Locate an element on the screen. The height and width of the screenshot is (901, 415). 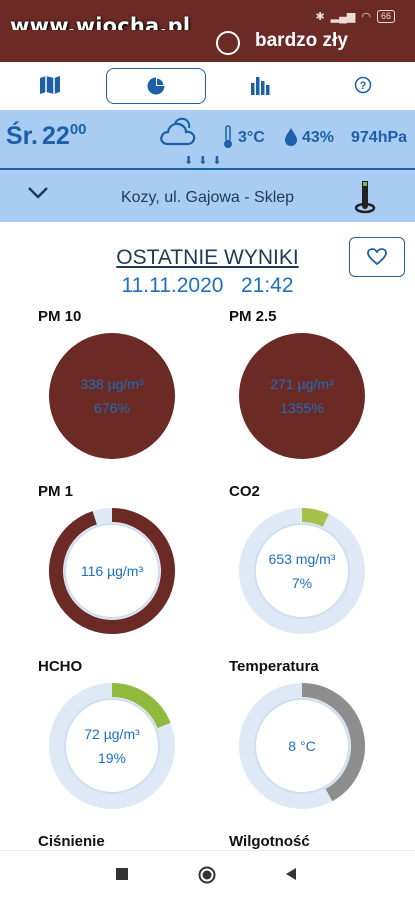
gauge-label: CO2 is located at coordinates (244, 491).